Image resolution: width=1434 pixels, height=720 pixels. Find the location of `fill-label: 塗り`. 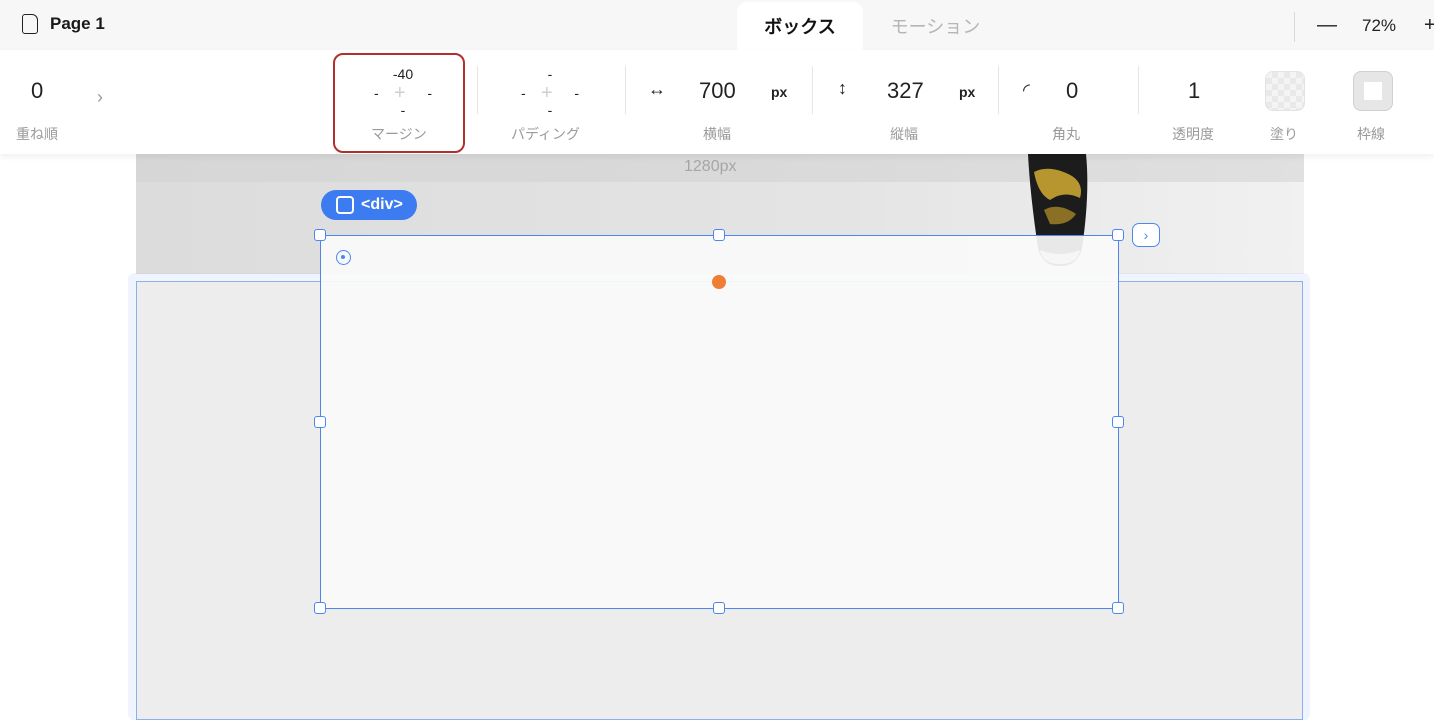

fill-label: 塗り is located at coordinates (1284, 134).